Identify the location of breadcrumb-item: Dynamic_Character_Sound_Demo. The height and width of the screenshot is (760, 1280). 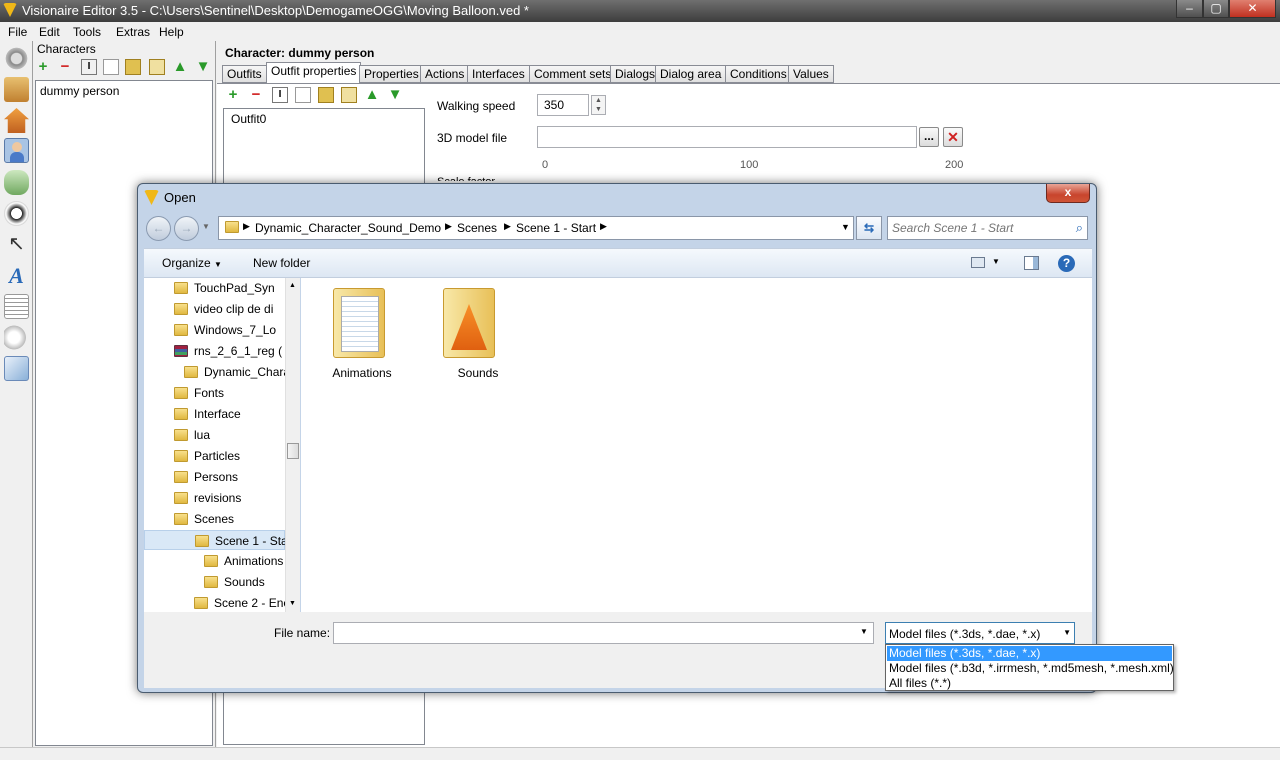
(348, 228).